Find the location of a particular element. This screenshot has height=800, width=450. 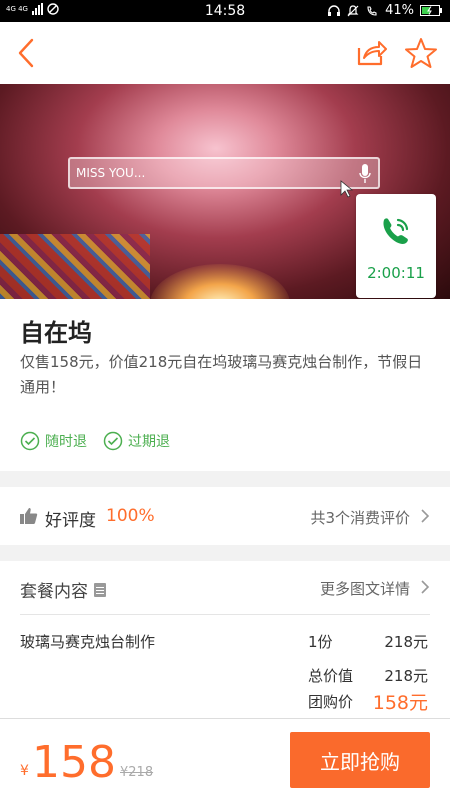

original-price: ¥218 is located at coordinates (137, 772).